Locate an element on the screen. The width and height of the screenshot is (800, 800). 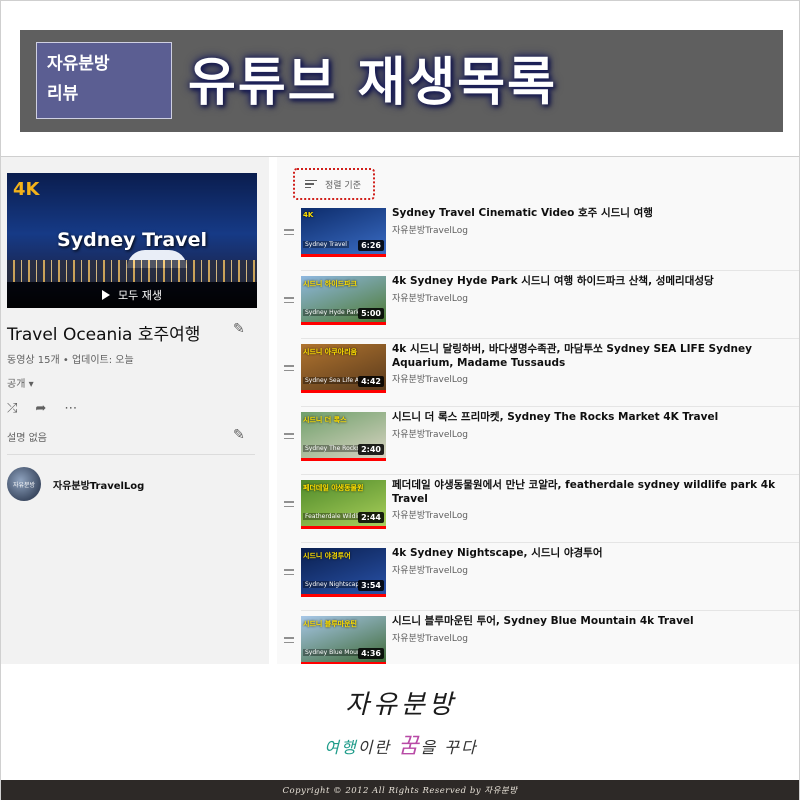
playlist-hero-thumbnail: 4K Sydney Travel 모두 재생 is located at coordinates (132, 240).